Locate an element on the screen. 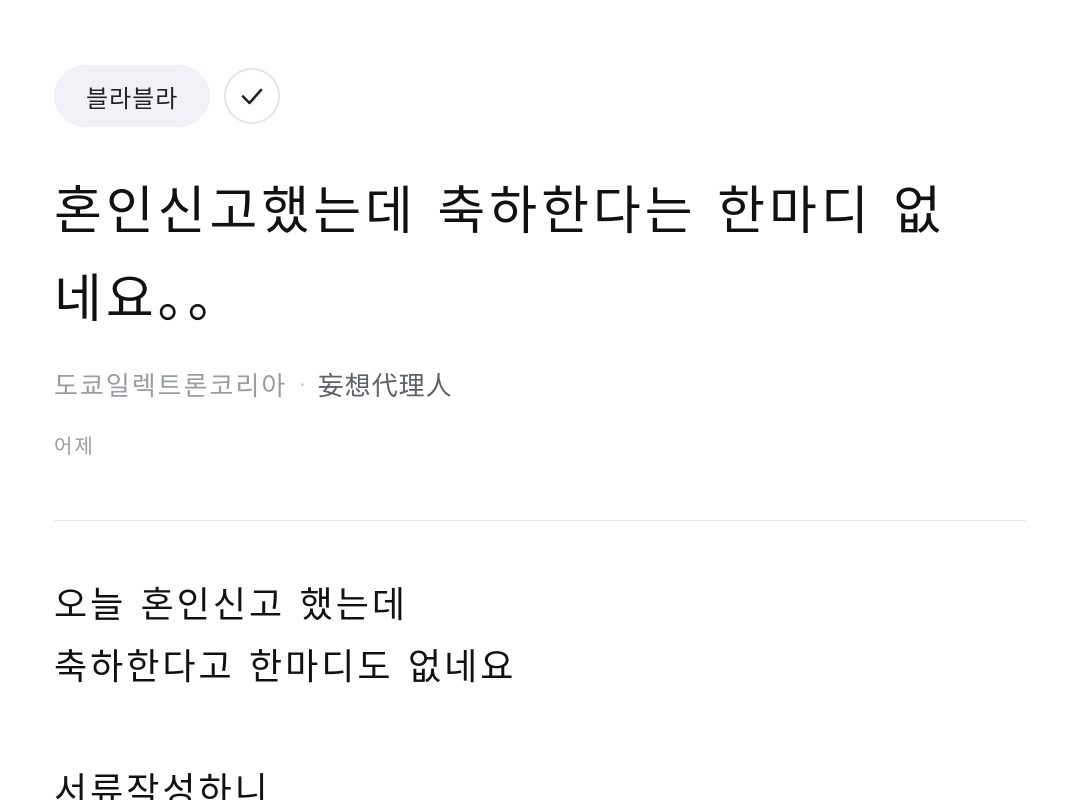 The image size is (1080, 800). divider is located at coordinates (540, 520).